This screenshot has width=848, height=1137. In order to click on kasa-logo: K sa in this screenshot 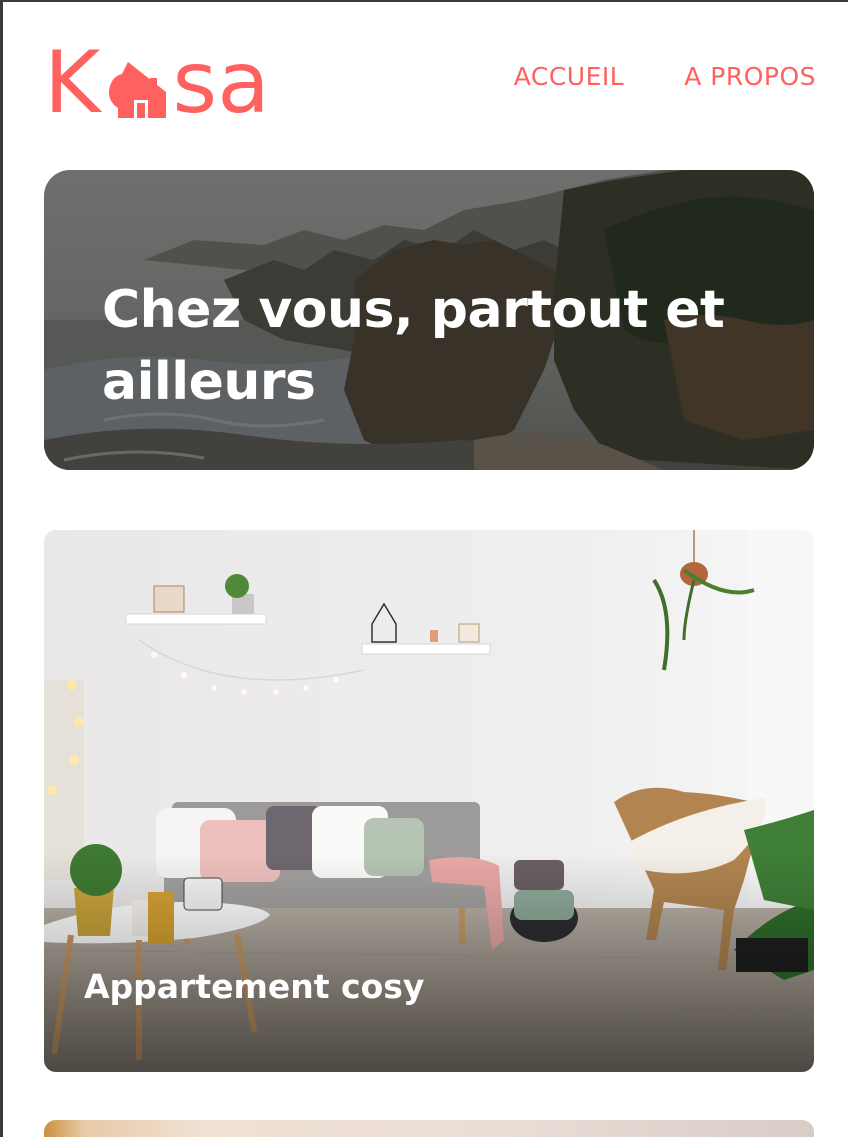, I will do `click(157, 78)`.